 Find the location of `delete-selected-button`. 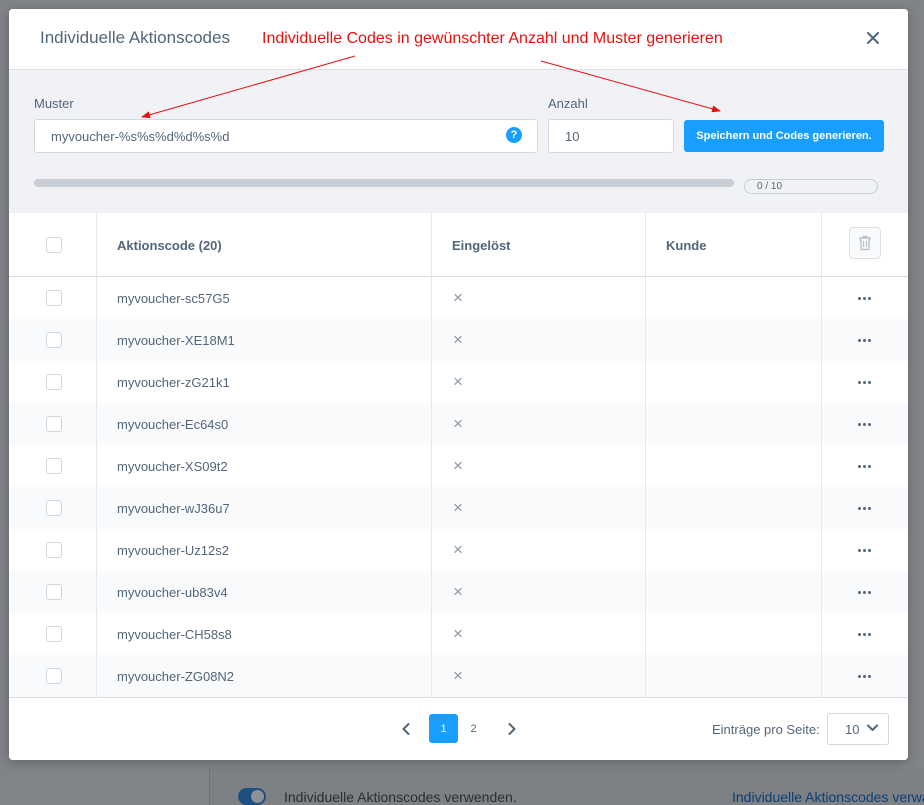

delete-selected-button is located at coordinates (865, 243).